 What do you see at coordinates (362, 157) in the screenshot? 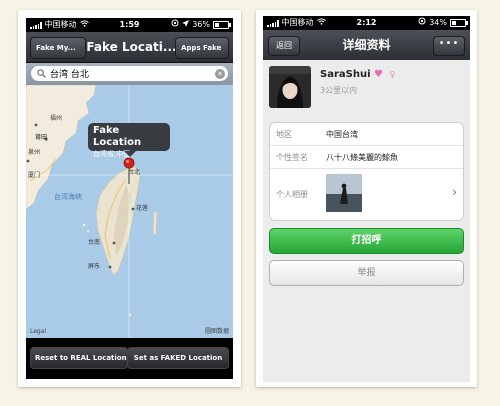
I see `signature-value: 八十八條美麗的鯨魚` at bounding box center [362, 157].